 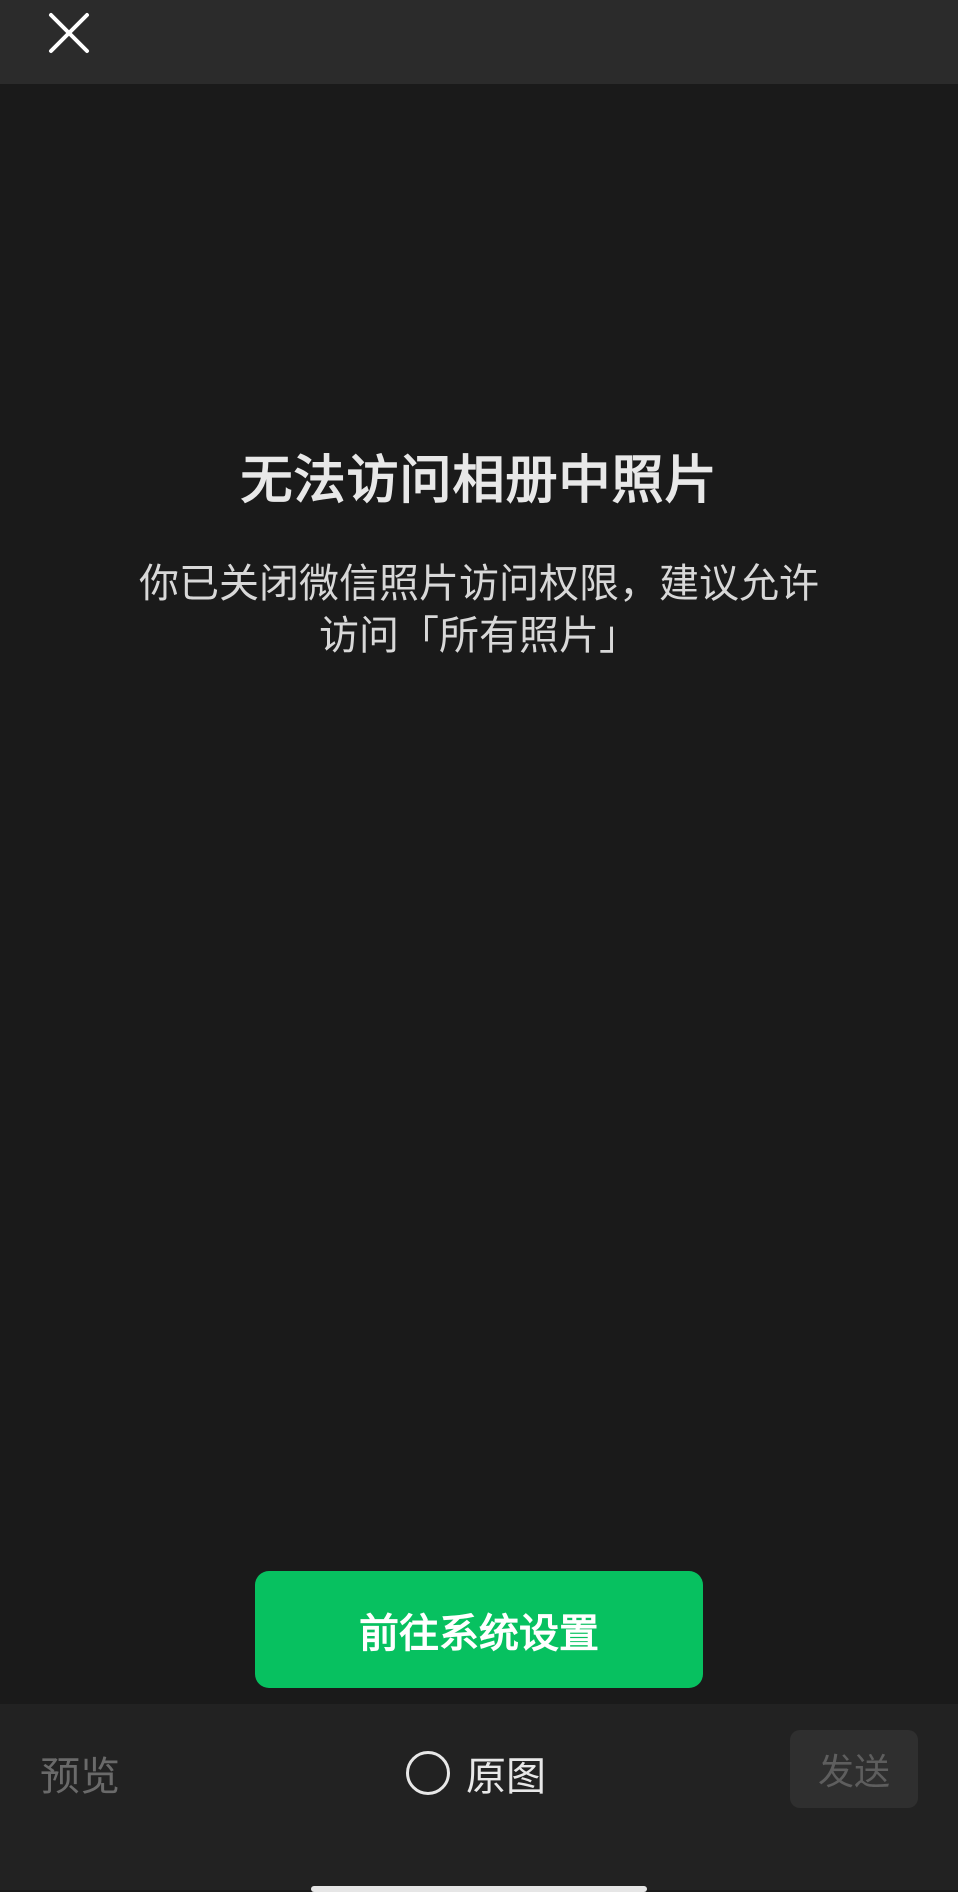 I want to click on page-title: 无法访问相册中照片, so click(x=479, y=481).